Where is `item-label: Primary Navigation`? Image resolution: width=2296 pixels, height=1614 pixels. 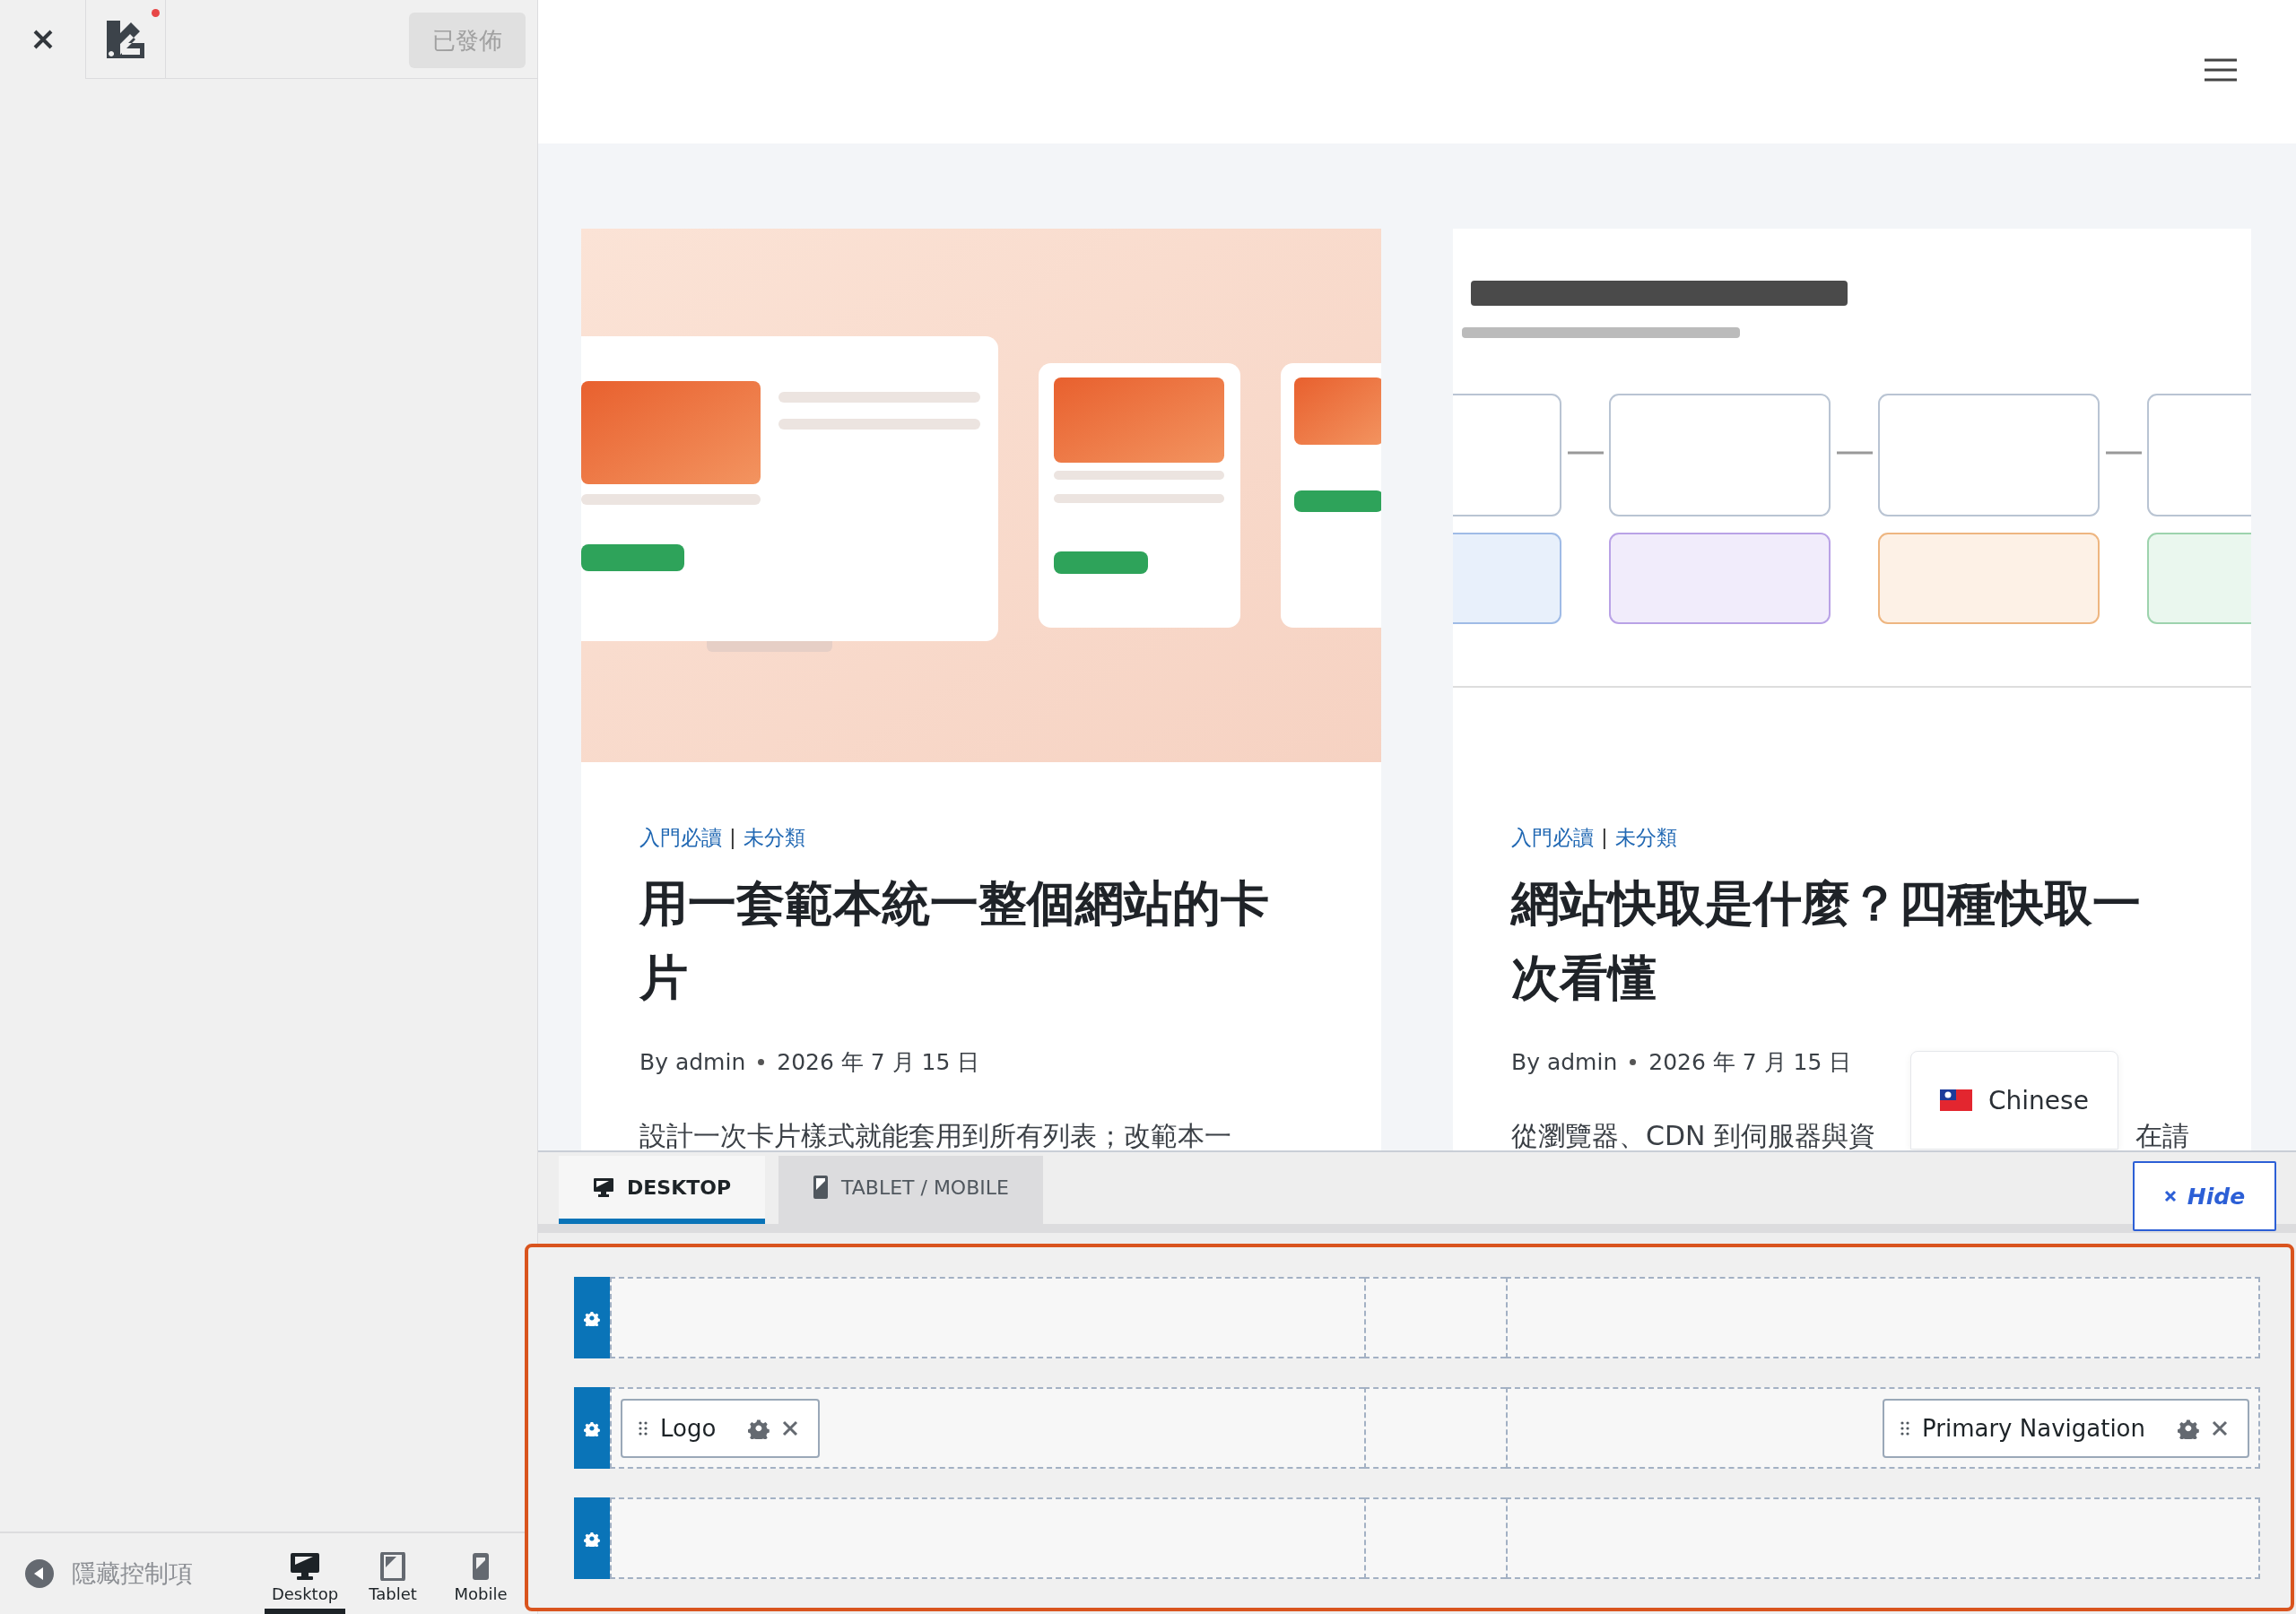
item-label: Primary Navigation is located at coordinates (2033, 1428).